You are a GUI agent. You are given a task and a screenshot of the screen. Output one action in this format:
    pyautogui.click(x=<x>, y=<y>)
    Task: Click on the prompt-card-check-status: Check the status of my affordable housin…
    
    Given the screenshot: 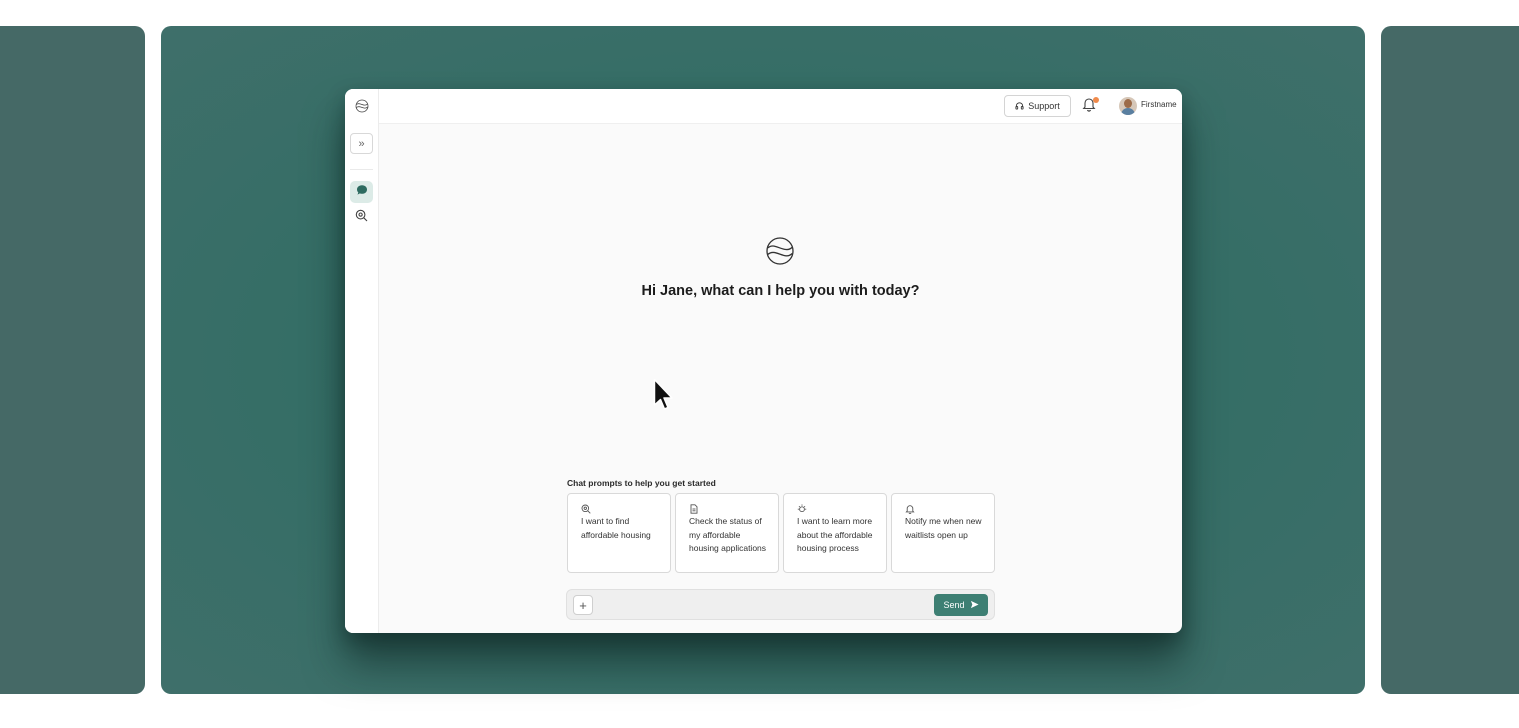 What is the action you would take?
    pyautogui.click(x=727, y=533)
    